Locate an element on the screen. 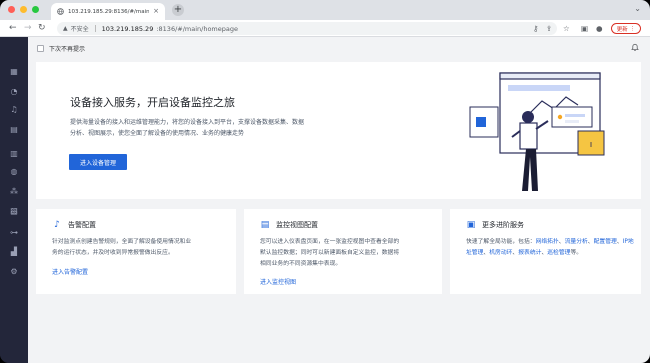  url-path: :8136/#/main/homepage is located at coordinates (197, 28).